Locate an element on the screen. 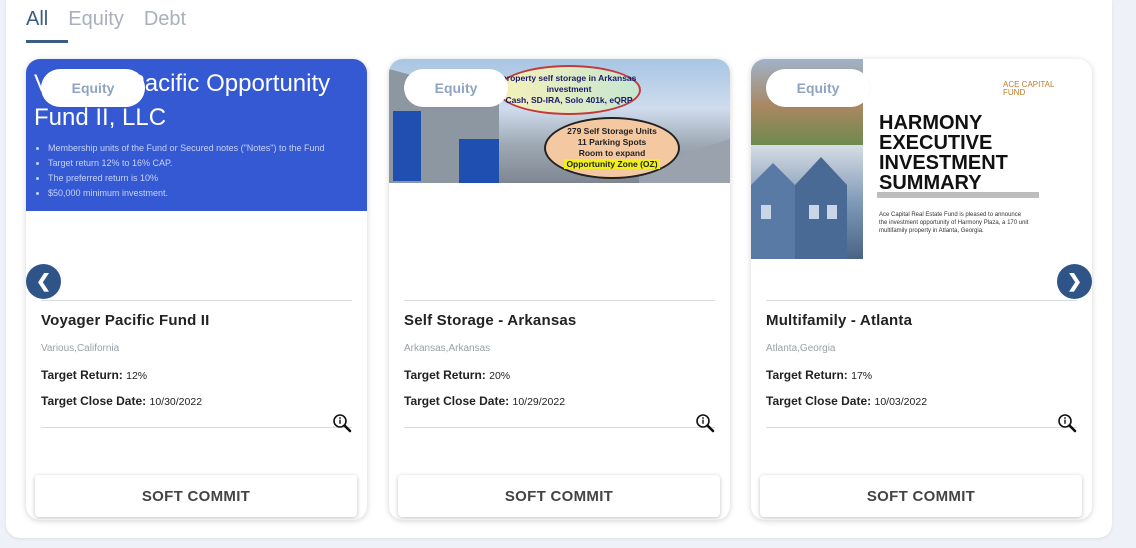 This screenshot has width=1136, height=548. summary-title-line: HARMONY is located at coordinates (931, 123).